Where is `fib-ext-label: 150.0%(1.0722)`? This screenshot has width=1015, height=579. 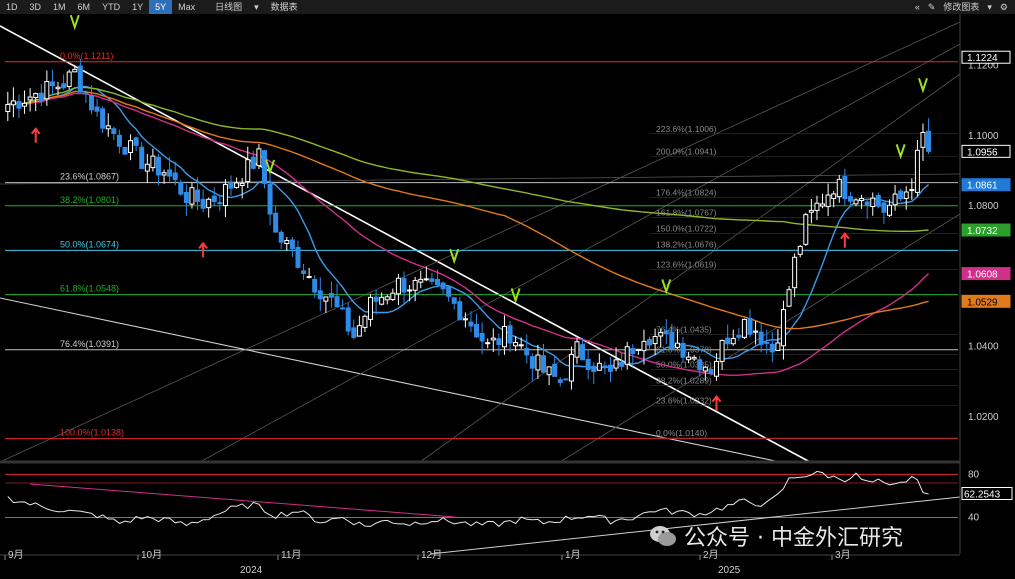 fib-ext-label: 150.0%(1.0722) is located at coordinates (686, 229).